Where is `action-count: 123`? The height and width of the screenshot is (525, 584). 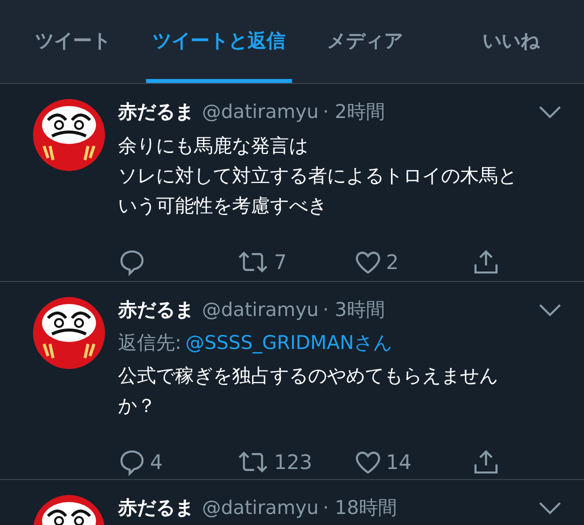
action-count: 123 is located at coordinates (293, 462).